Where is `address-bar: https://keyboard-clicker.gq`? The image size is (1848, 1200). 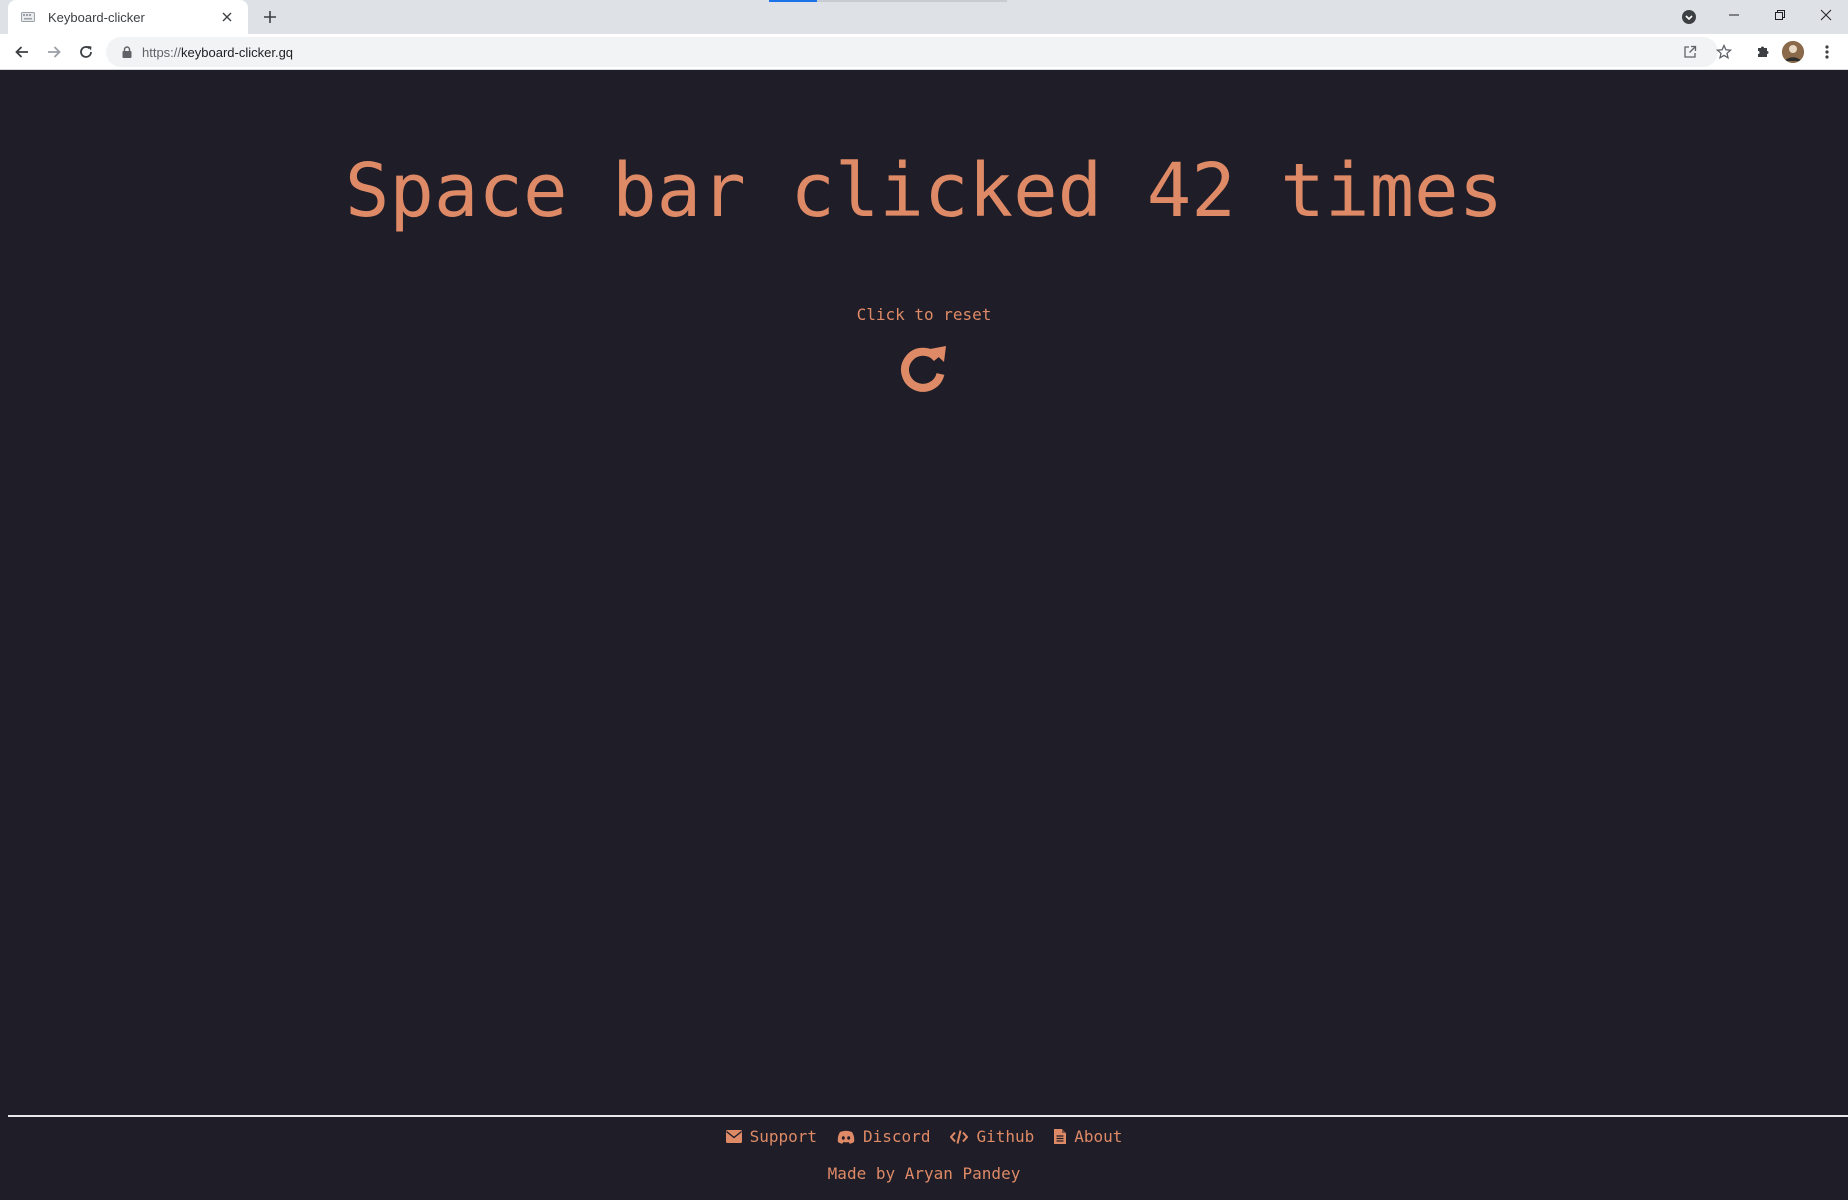
address-bar: https://keyboard-clicker.gq is located at coordinates (912, 52).